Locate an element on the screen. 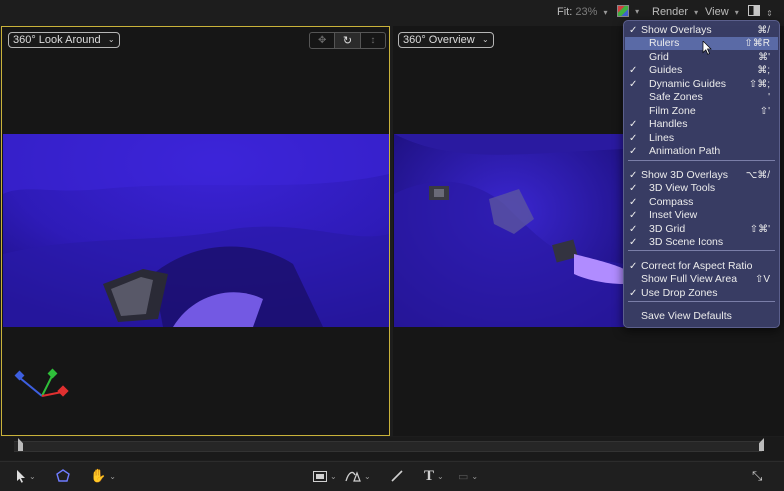  render-menu: Render ▾ is located at coordinates (675, 12).